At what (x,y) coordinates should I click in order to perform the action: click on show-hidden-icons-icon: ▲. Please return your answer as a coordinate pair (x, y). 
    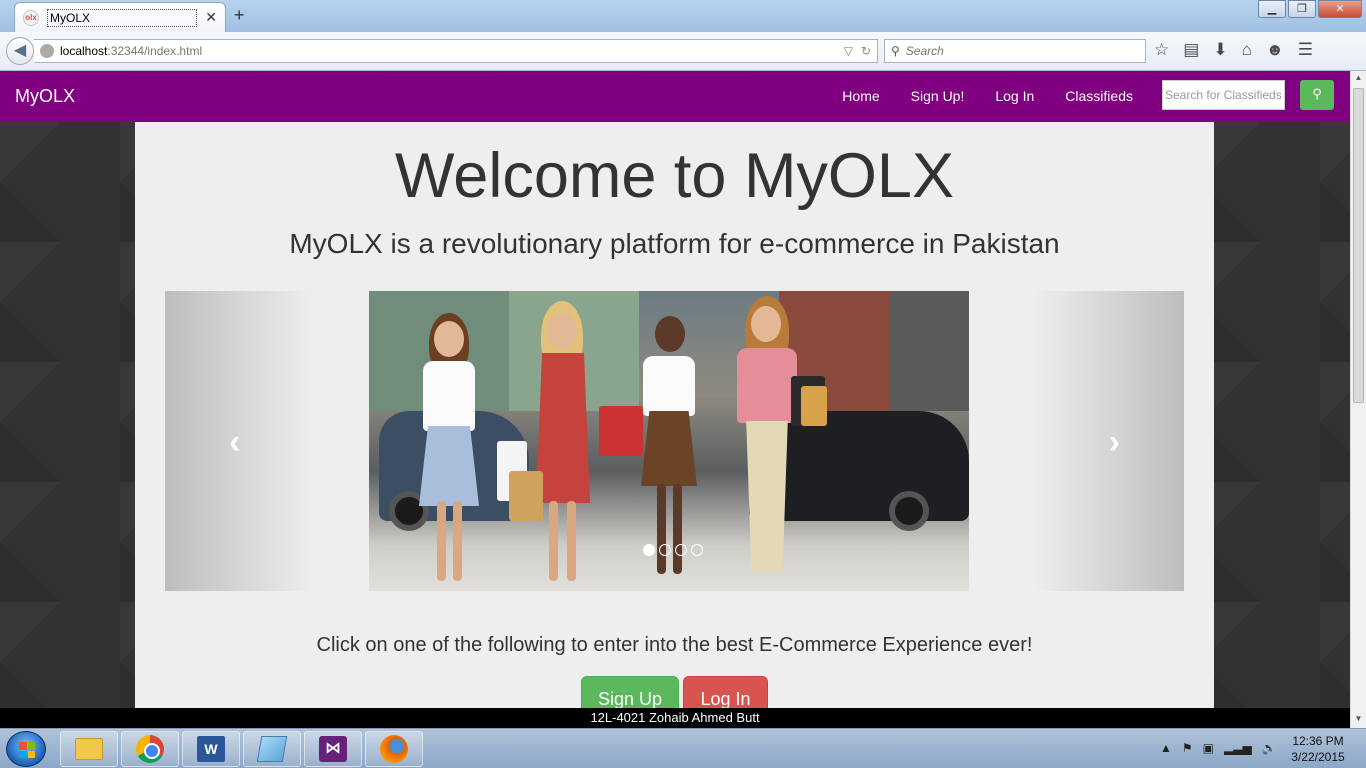
    Looking at the image, I should click on (1166, 748).